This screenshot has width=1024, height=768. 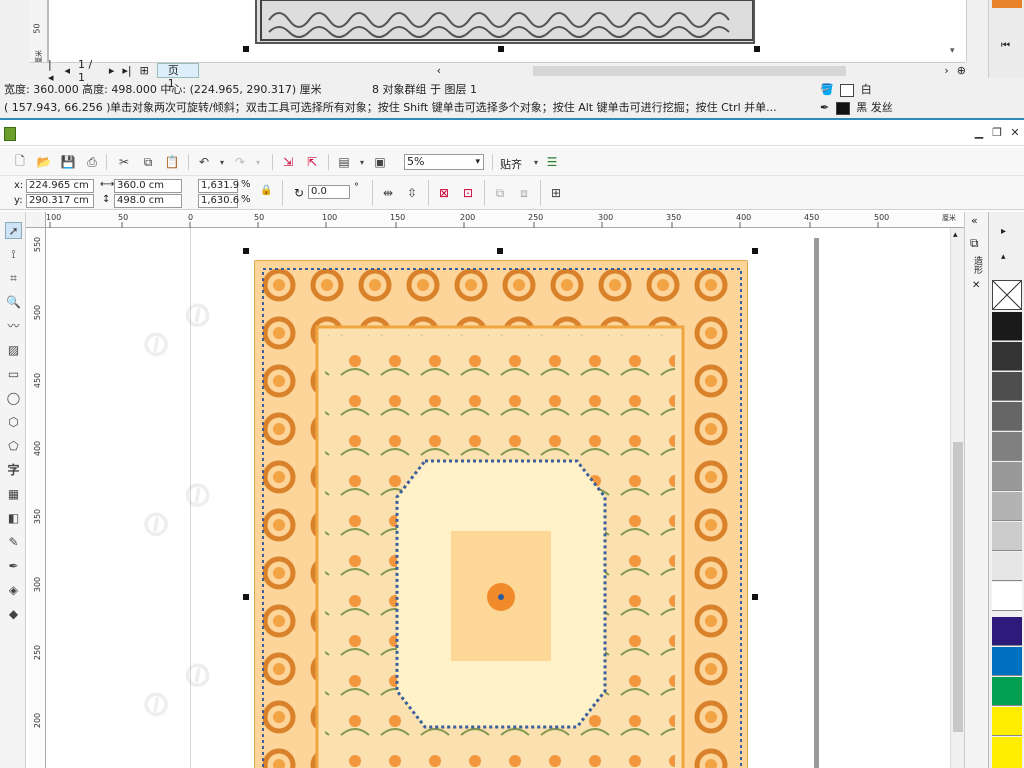 I want to click on palette-scroll-icon: ⏮, so click(x=1005, y=45).